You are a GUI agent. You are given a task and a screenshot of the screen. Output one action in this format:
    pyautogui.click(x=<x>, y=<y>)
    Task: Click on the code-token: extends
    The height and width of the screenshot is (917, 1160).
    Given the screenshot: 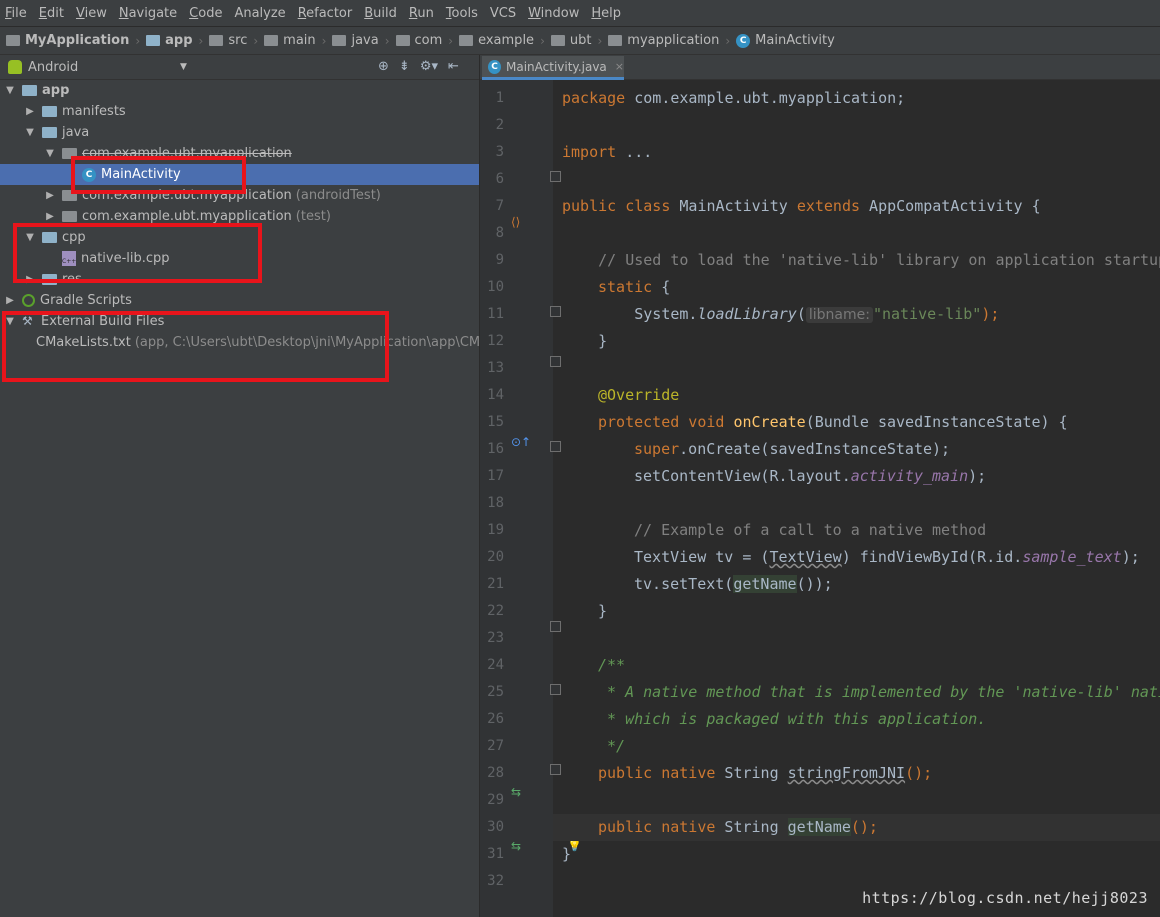 What is the action you would take?
    pyautogui.click(x=828, y=206)
    